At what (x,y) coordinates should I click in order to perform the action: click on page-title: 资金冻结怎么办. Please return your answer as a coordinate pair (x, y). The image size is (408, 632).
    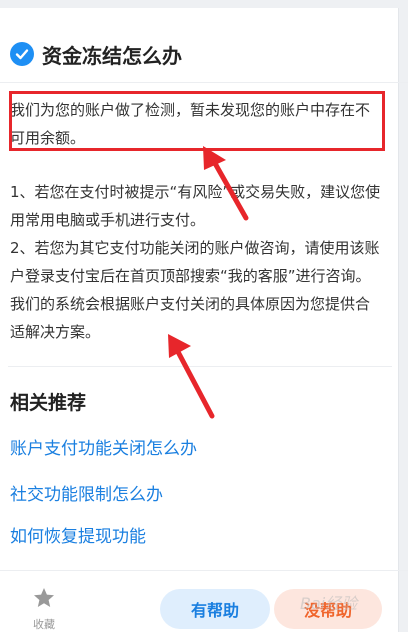
    Looking at the image, I should click on (112, 55).